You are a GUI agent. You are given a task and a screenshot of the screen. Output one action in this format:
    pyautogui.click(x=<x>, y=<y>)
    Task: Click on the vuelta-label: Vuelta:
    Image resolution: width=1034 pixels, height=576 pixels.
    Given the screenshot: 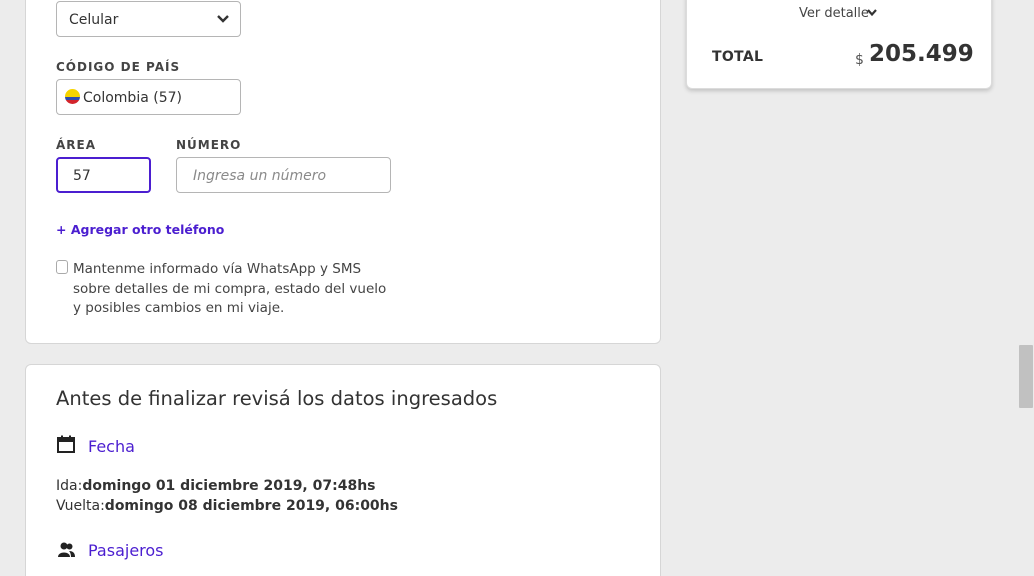 What is the action you would take?
    pyautogui.click(x=80, y=506)
    